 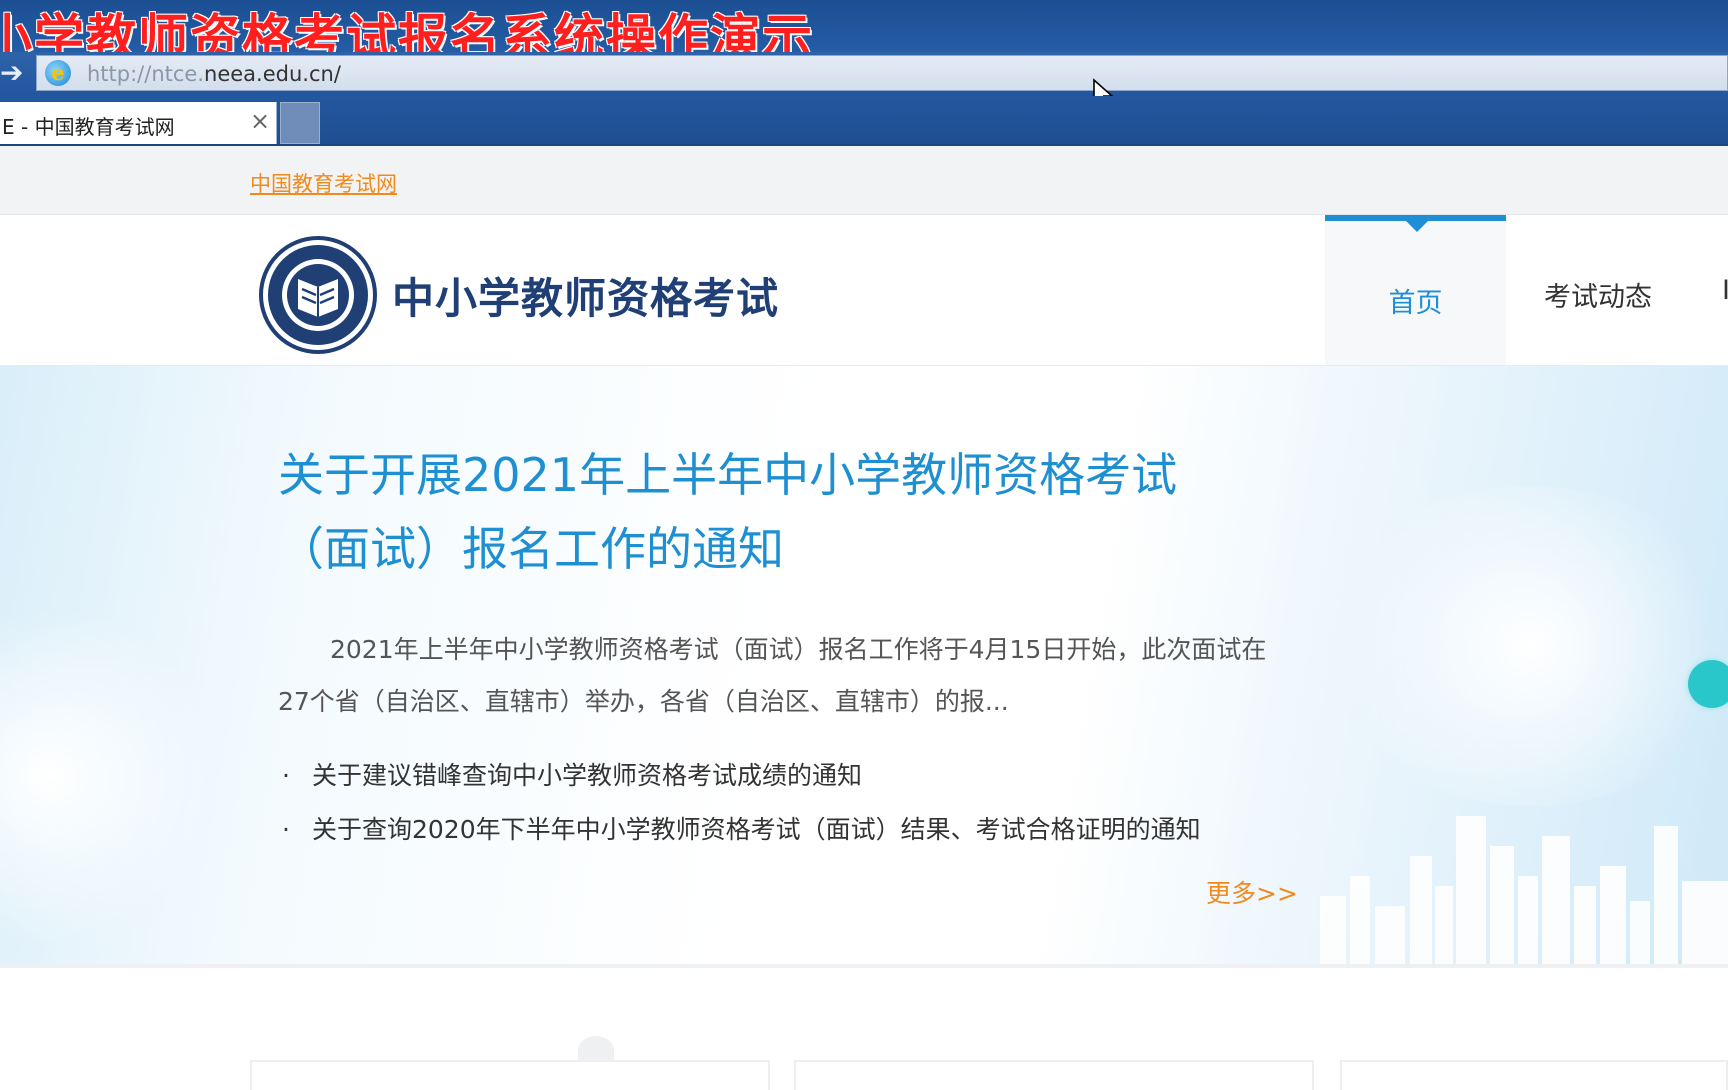 I want to click on url-text: http://ntce.neea.edu.cn/, so click(x=214, y=74).